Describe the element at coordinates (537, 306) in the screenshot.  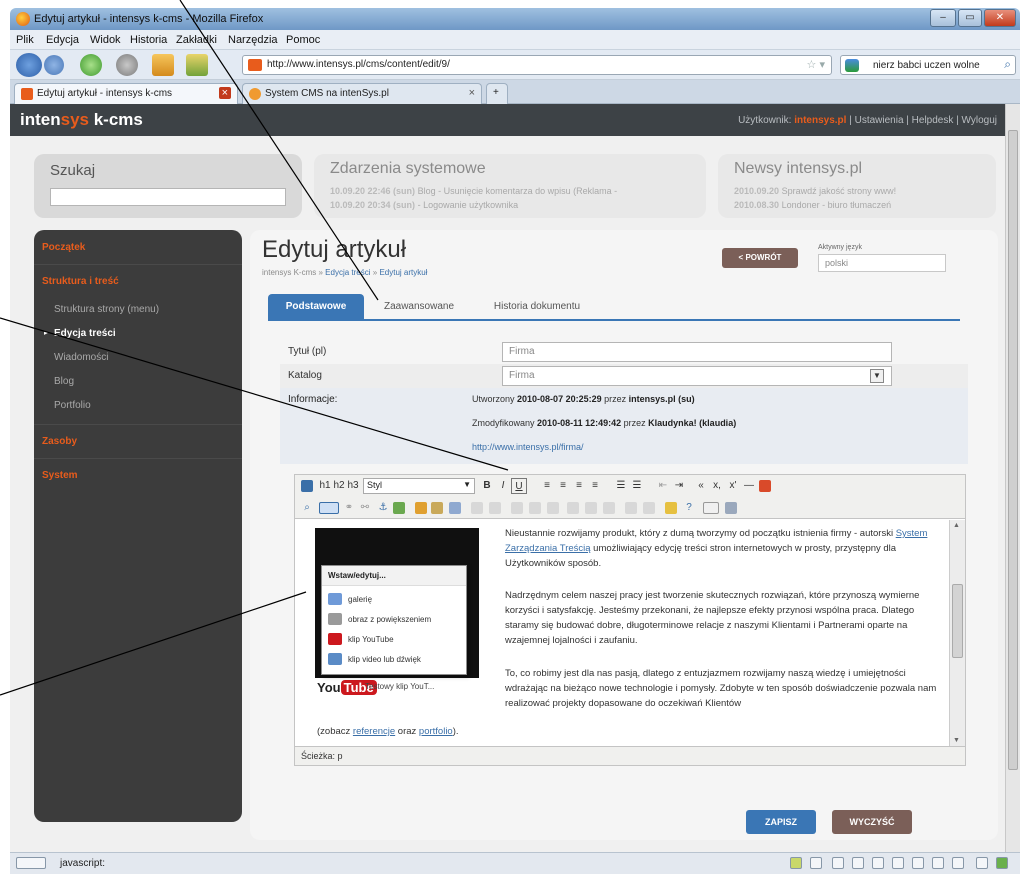
I see `tab-history: Historia dokumentu` at that location.